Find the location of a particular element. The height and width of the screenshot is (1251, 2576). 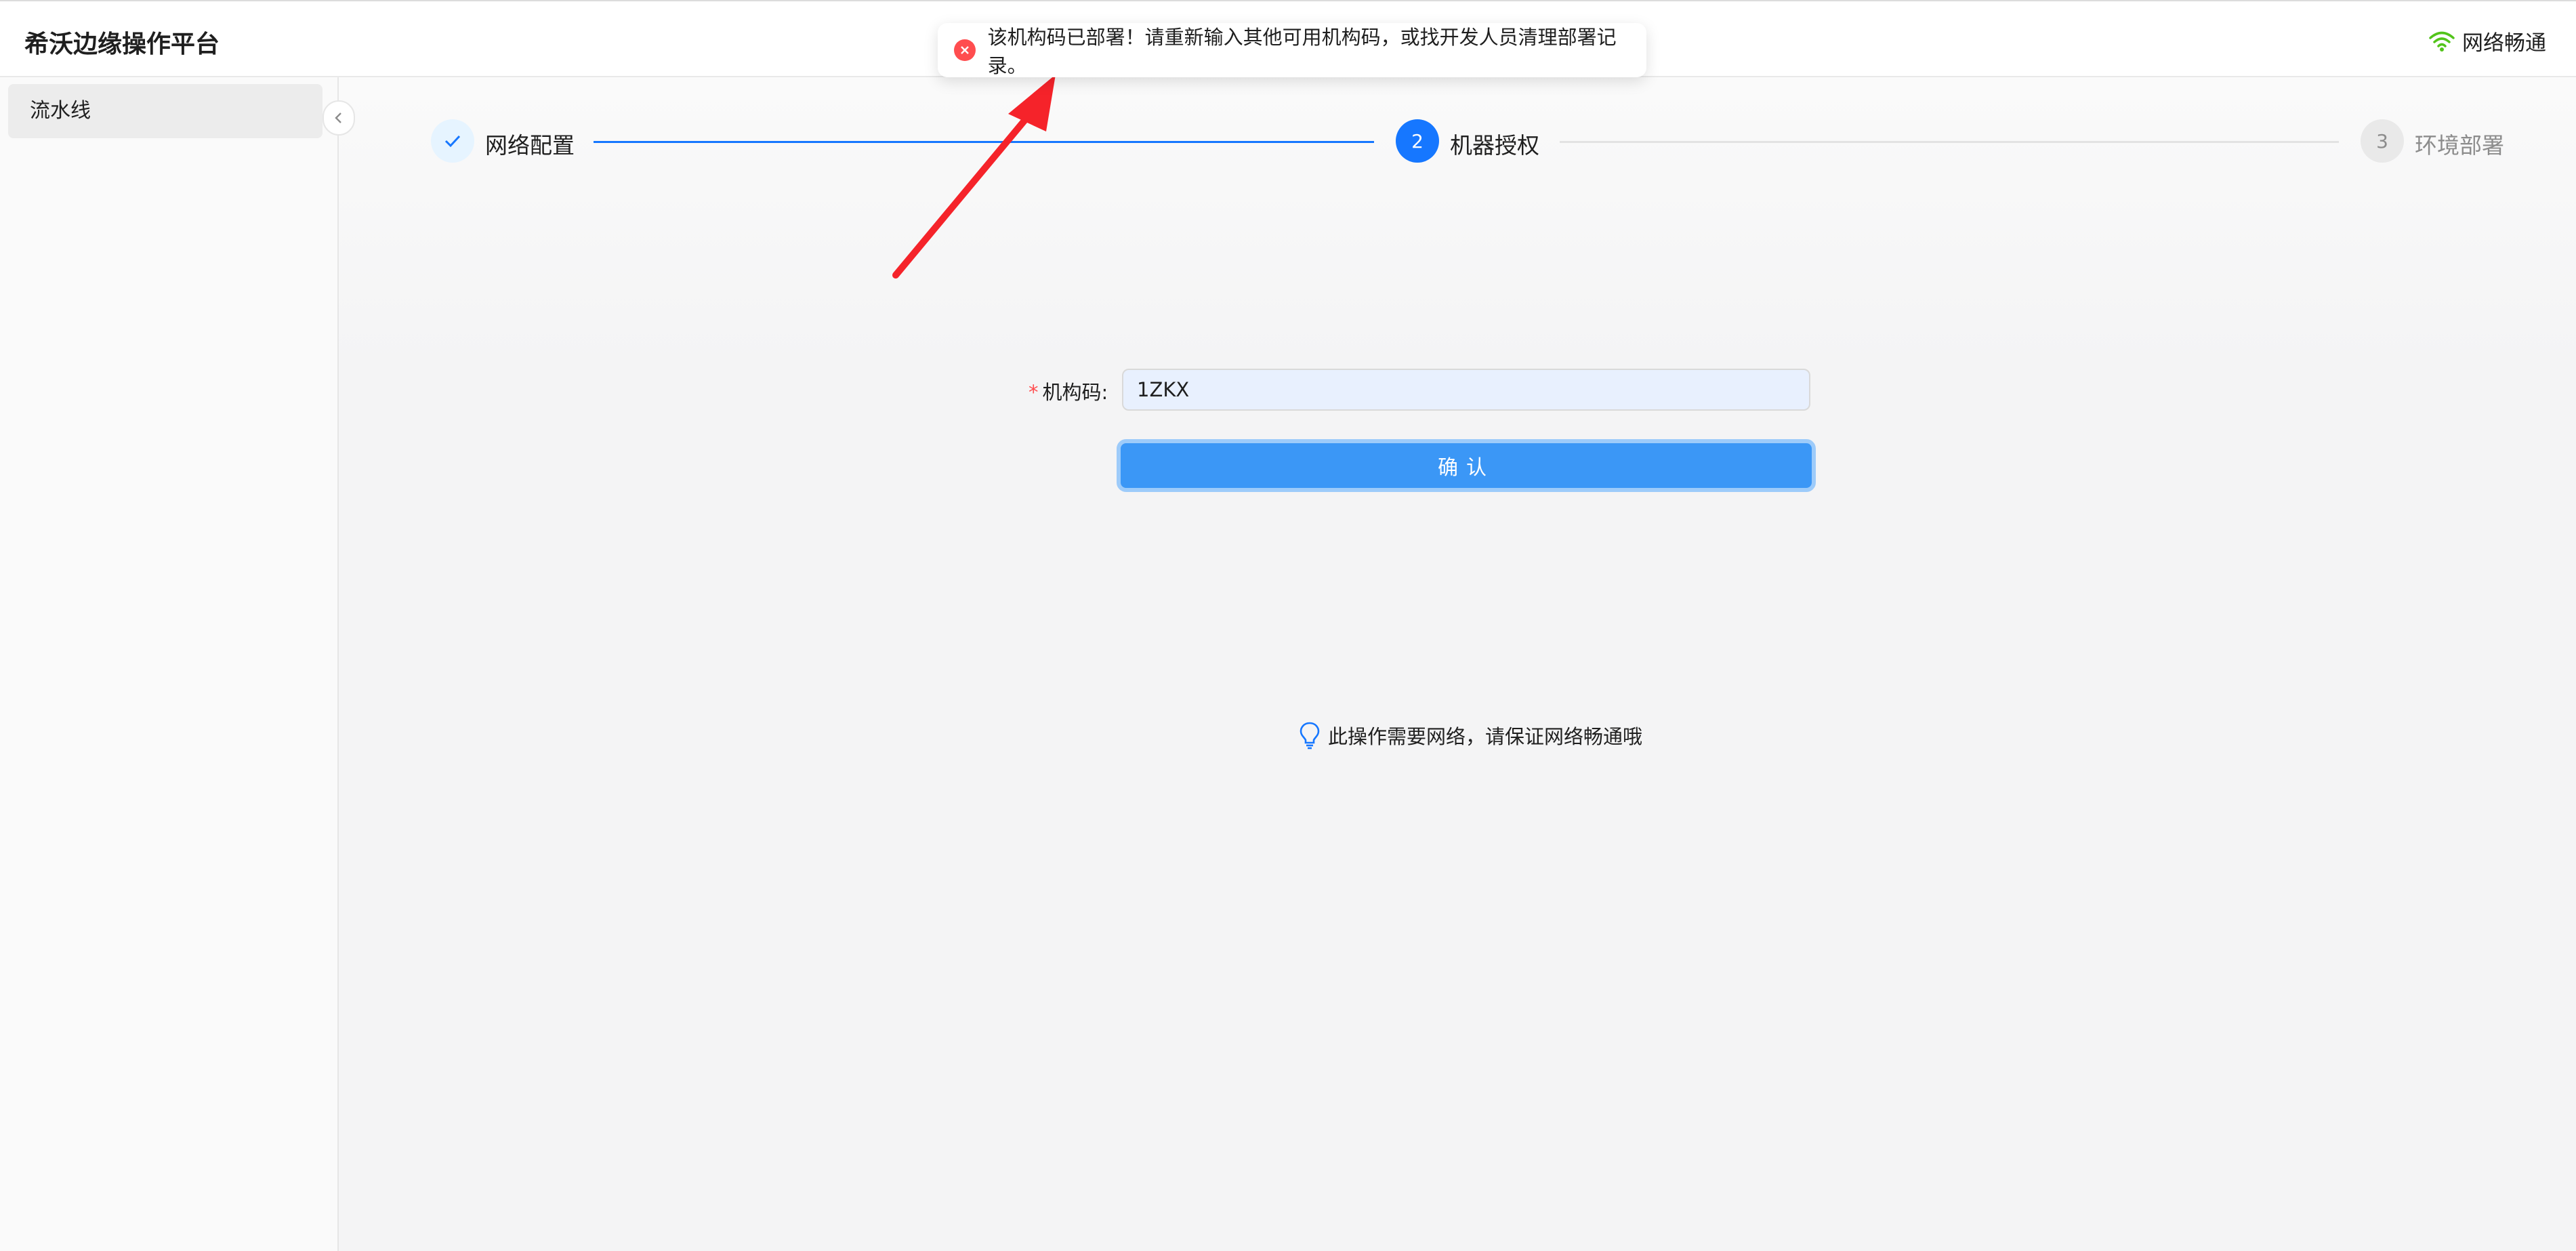

error-circle-icon is located at coordinates (965, 50).